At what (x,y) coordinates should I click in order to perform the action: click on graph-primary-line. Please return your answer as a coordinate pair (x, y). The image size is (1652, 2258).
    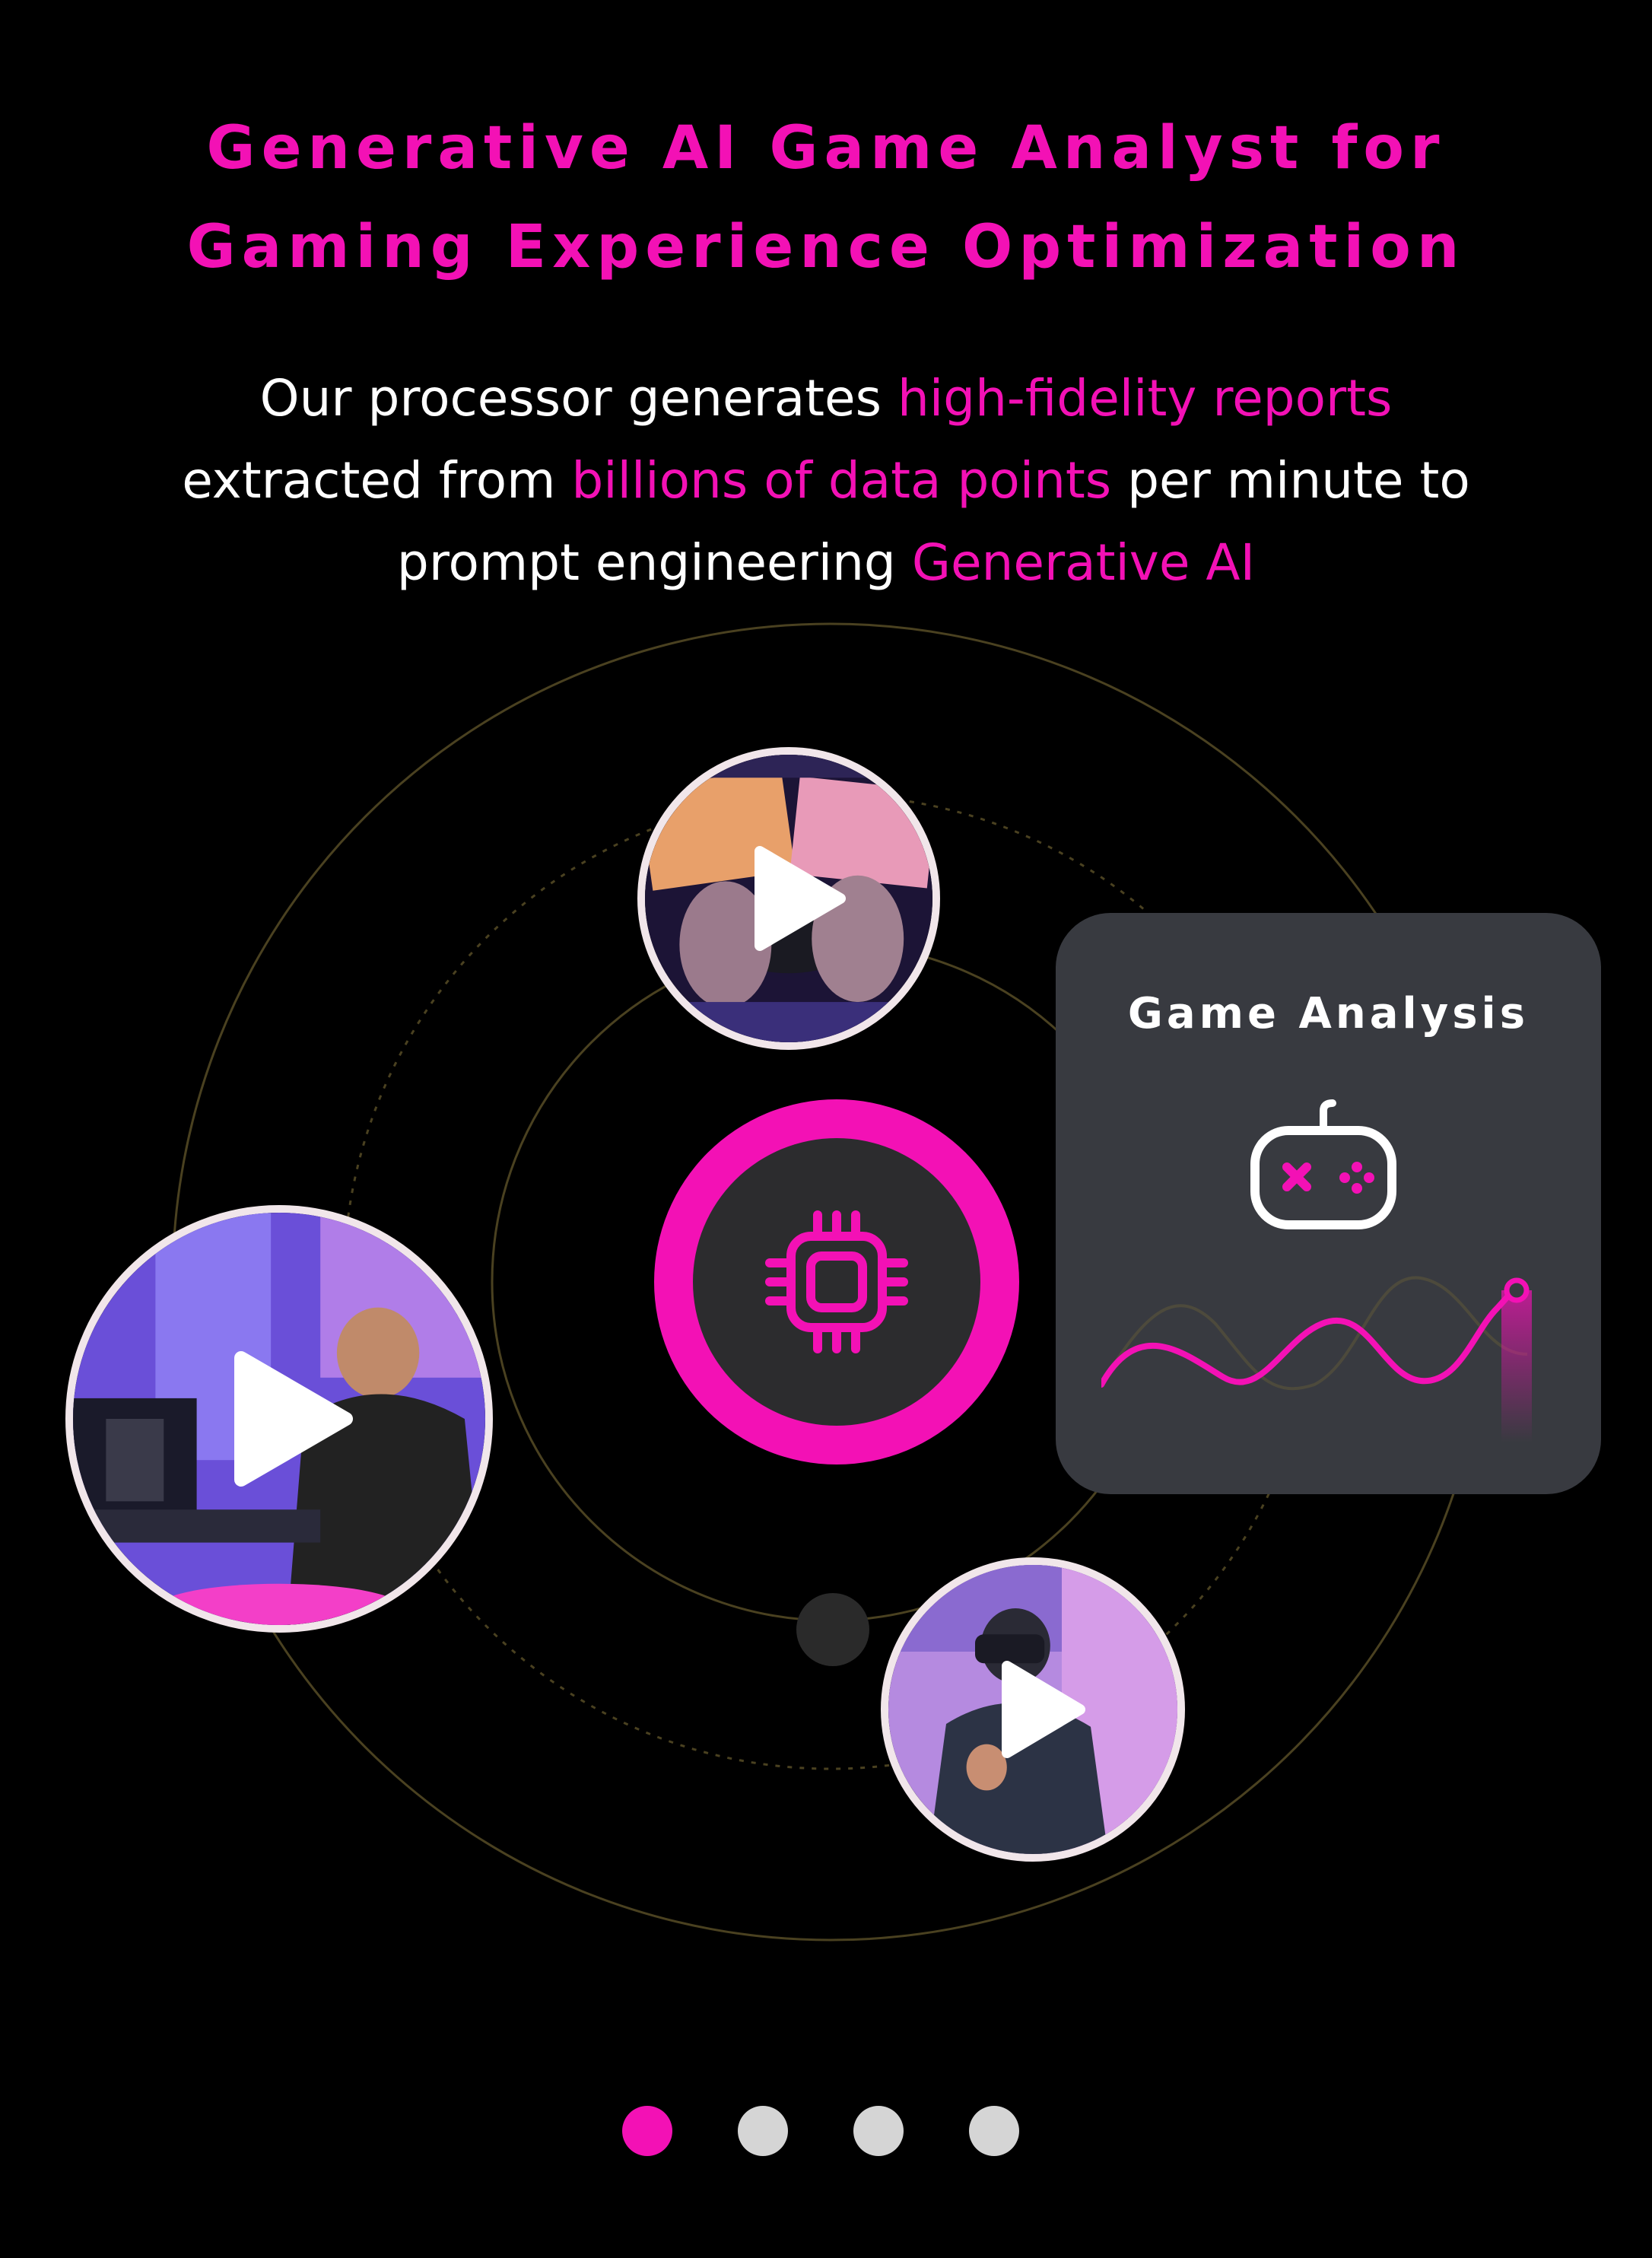
    Looking at the image, I should click on (1310, 1337).